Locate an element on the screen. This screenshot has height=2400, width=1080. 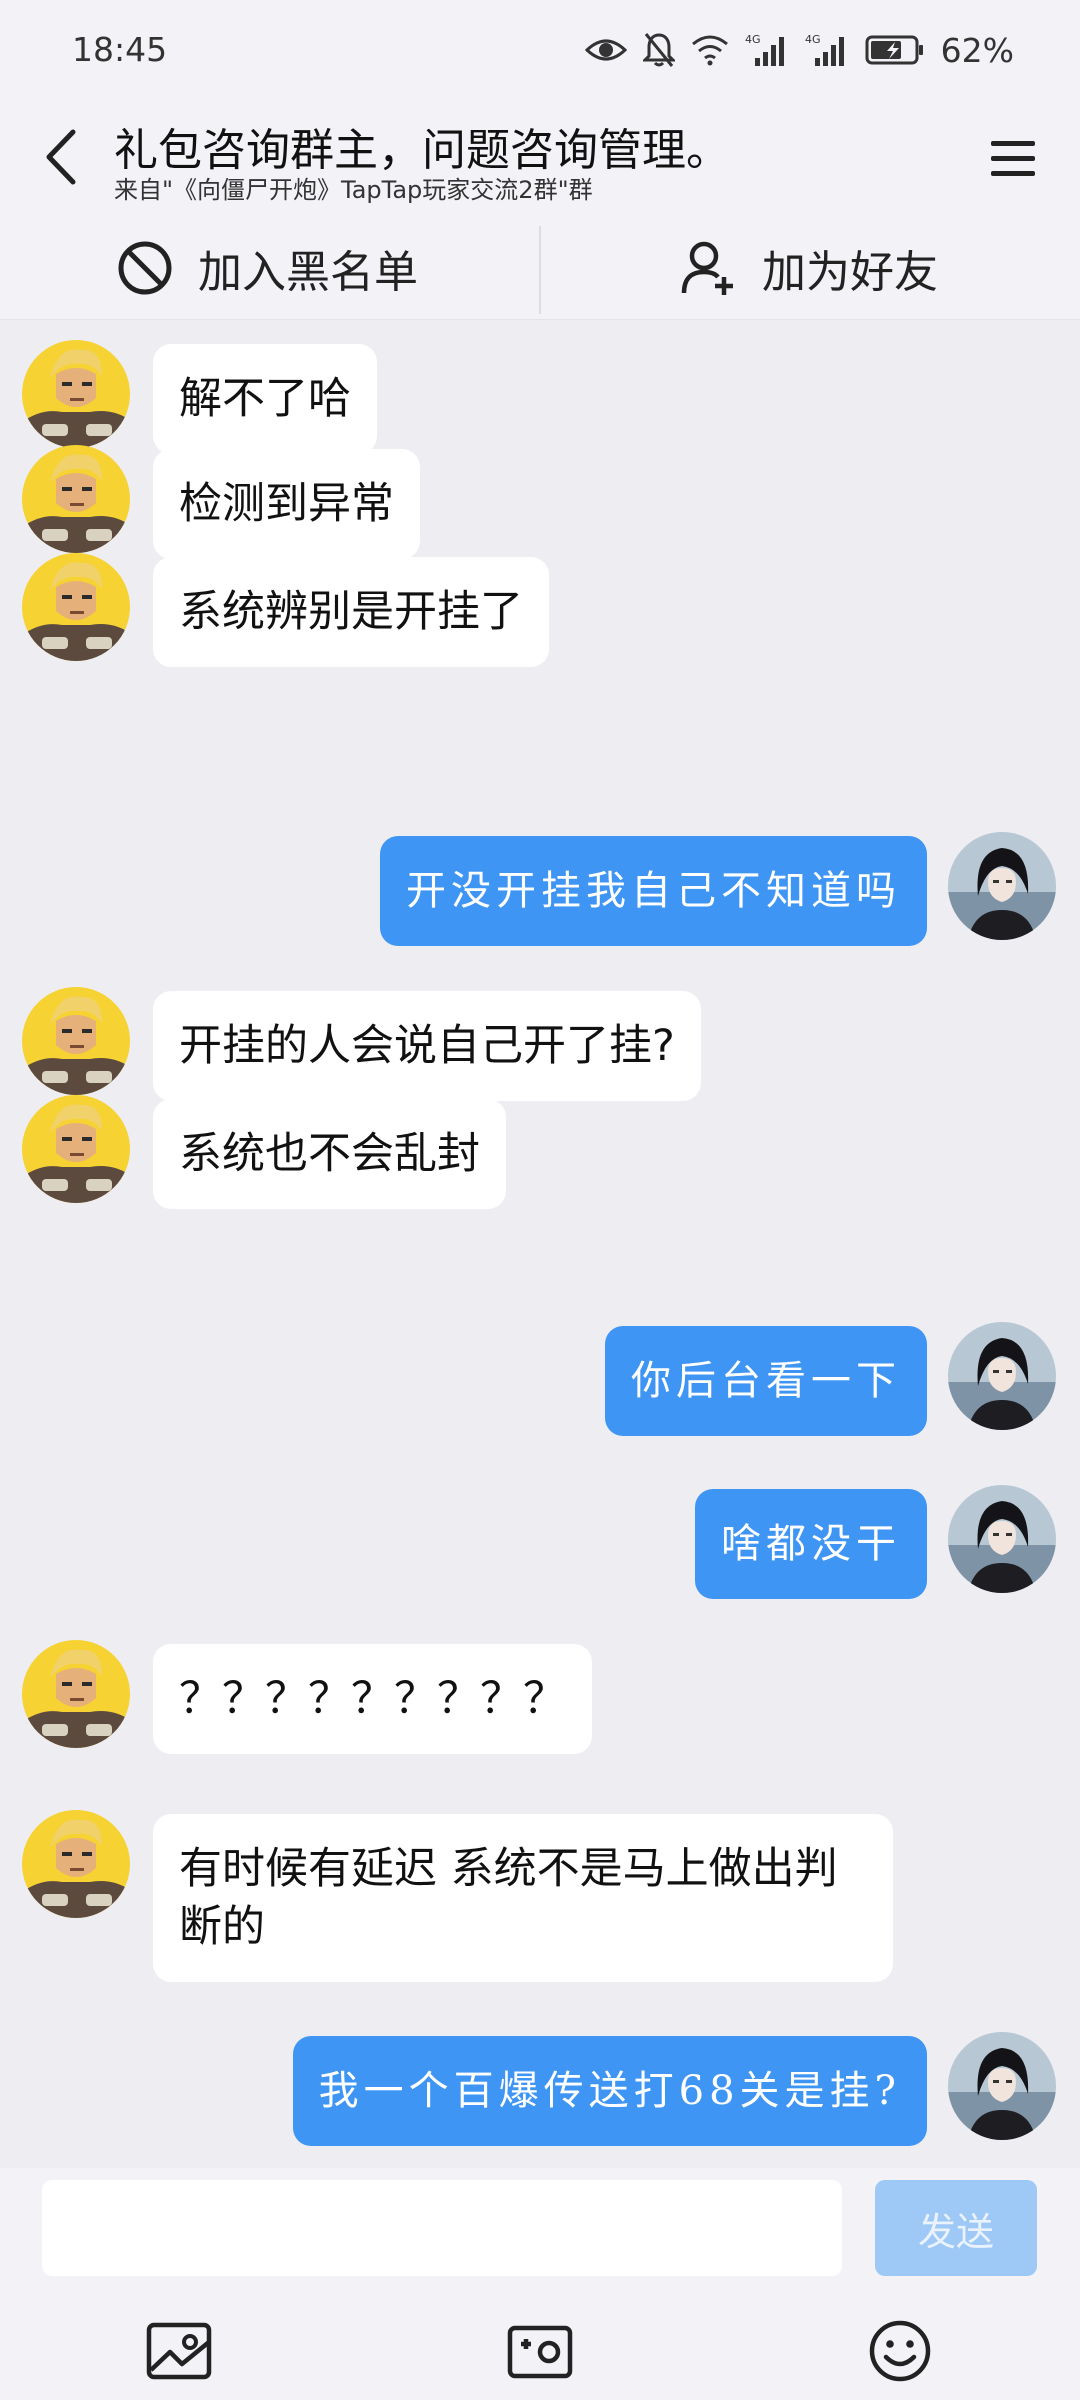
back-button is located at coordinates (61, 157).